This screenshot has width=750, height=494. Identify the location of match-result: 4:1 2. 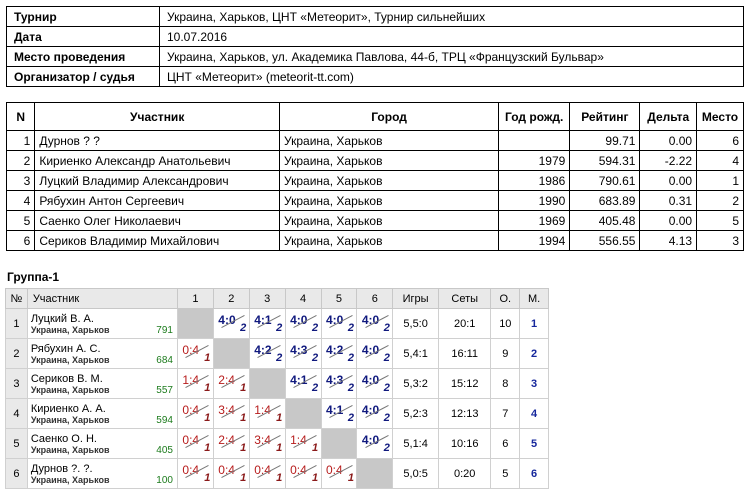
(303, 382).